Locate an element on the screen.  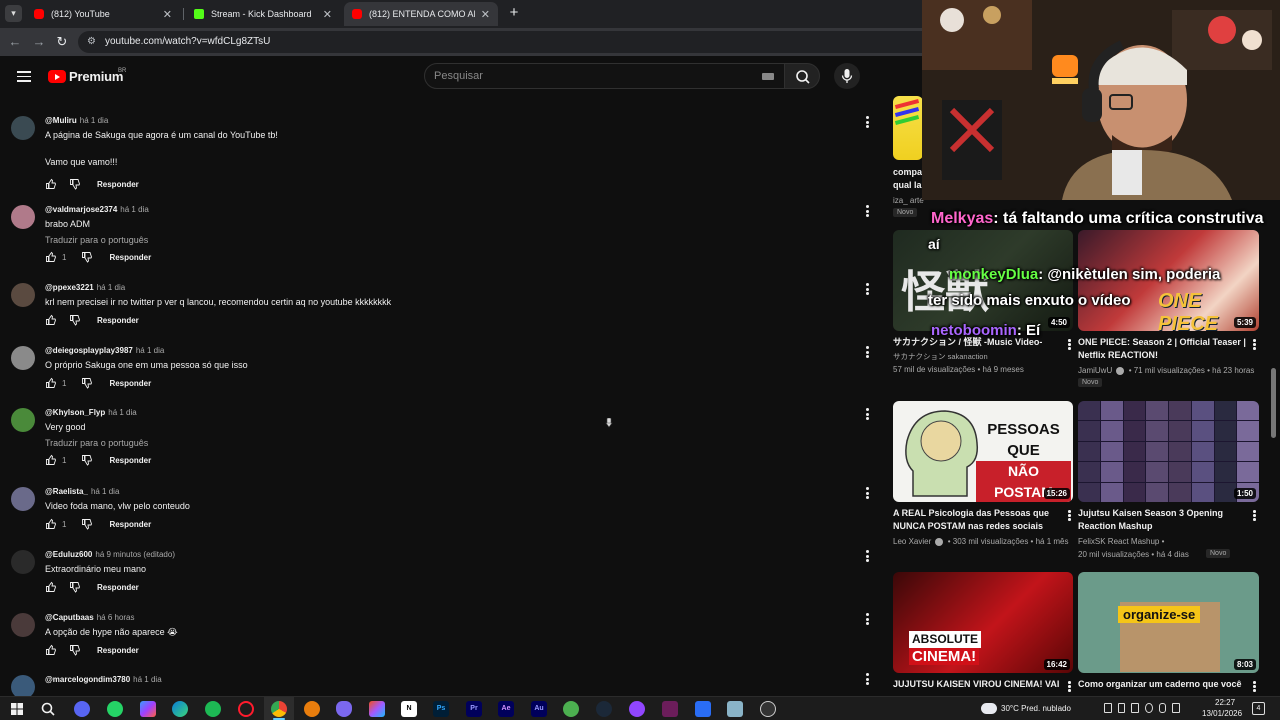
video-thumbnail: ABSOLUTE CINEMA! 16:42 is located at coordinates (983, 622).